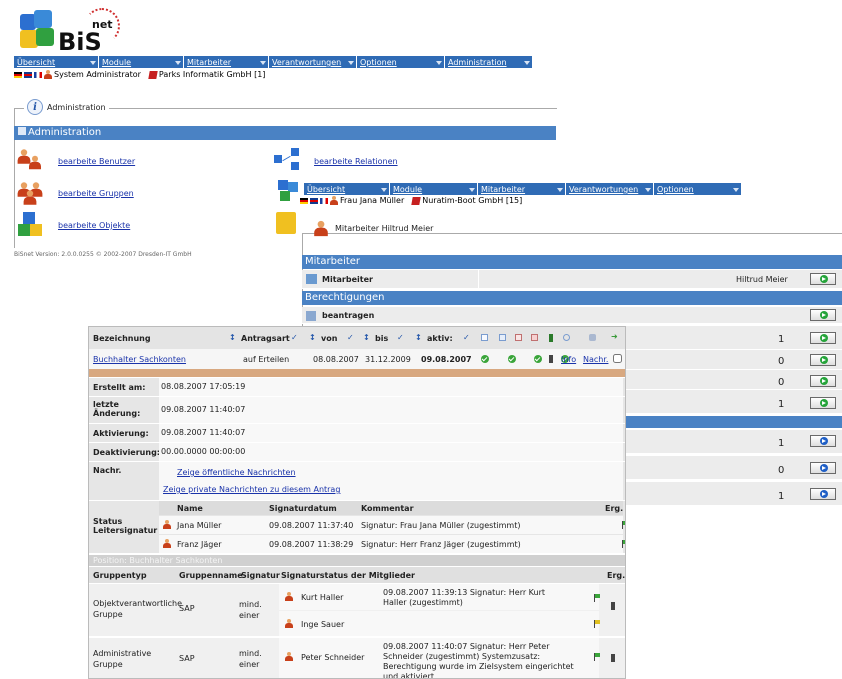  Describe the element at coordinates (597, 624) in the screenshot. I see `member-pending-flag-icon` at that location.